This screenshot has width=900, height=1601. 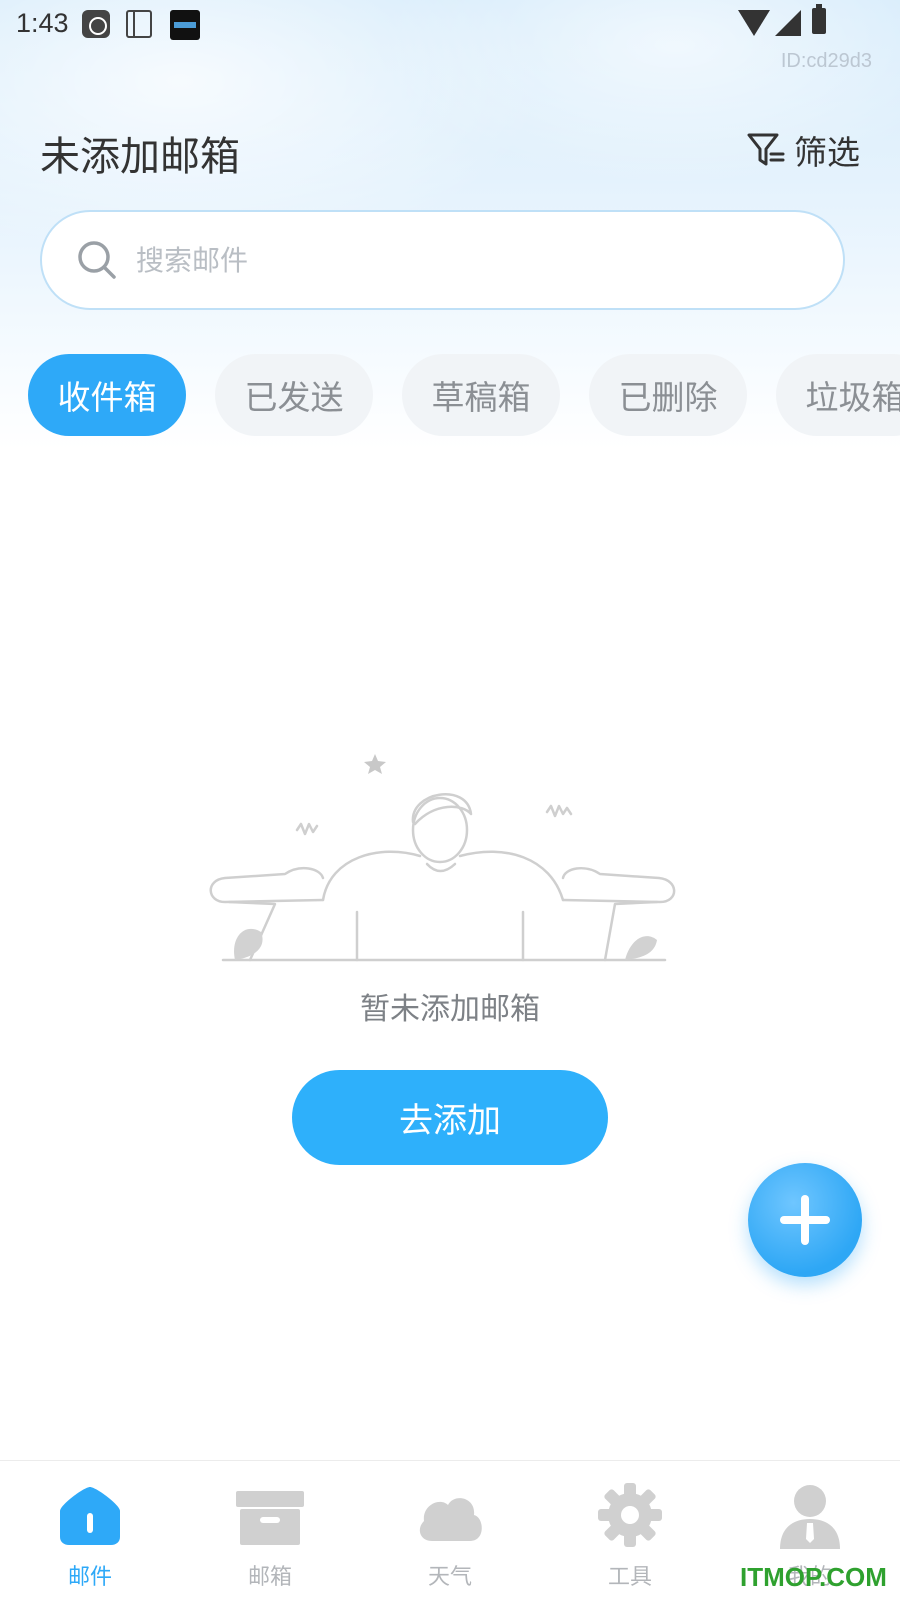 What do you see at coordinates (90, 1575) in the screenshot?
I see `nav-label-mail: 邮件` at bounding box center [90, 1575].